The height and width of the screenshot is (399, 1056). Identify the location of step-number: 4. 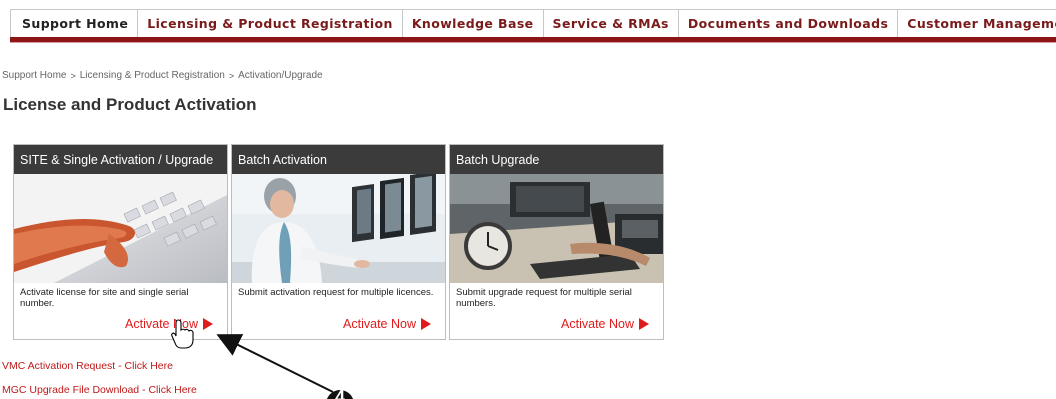
(340, 393).